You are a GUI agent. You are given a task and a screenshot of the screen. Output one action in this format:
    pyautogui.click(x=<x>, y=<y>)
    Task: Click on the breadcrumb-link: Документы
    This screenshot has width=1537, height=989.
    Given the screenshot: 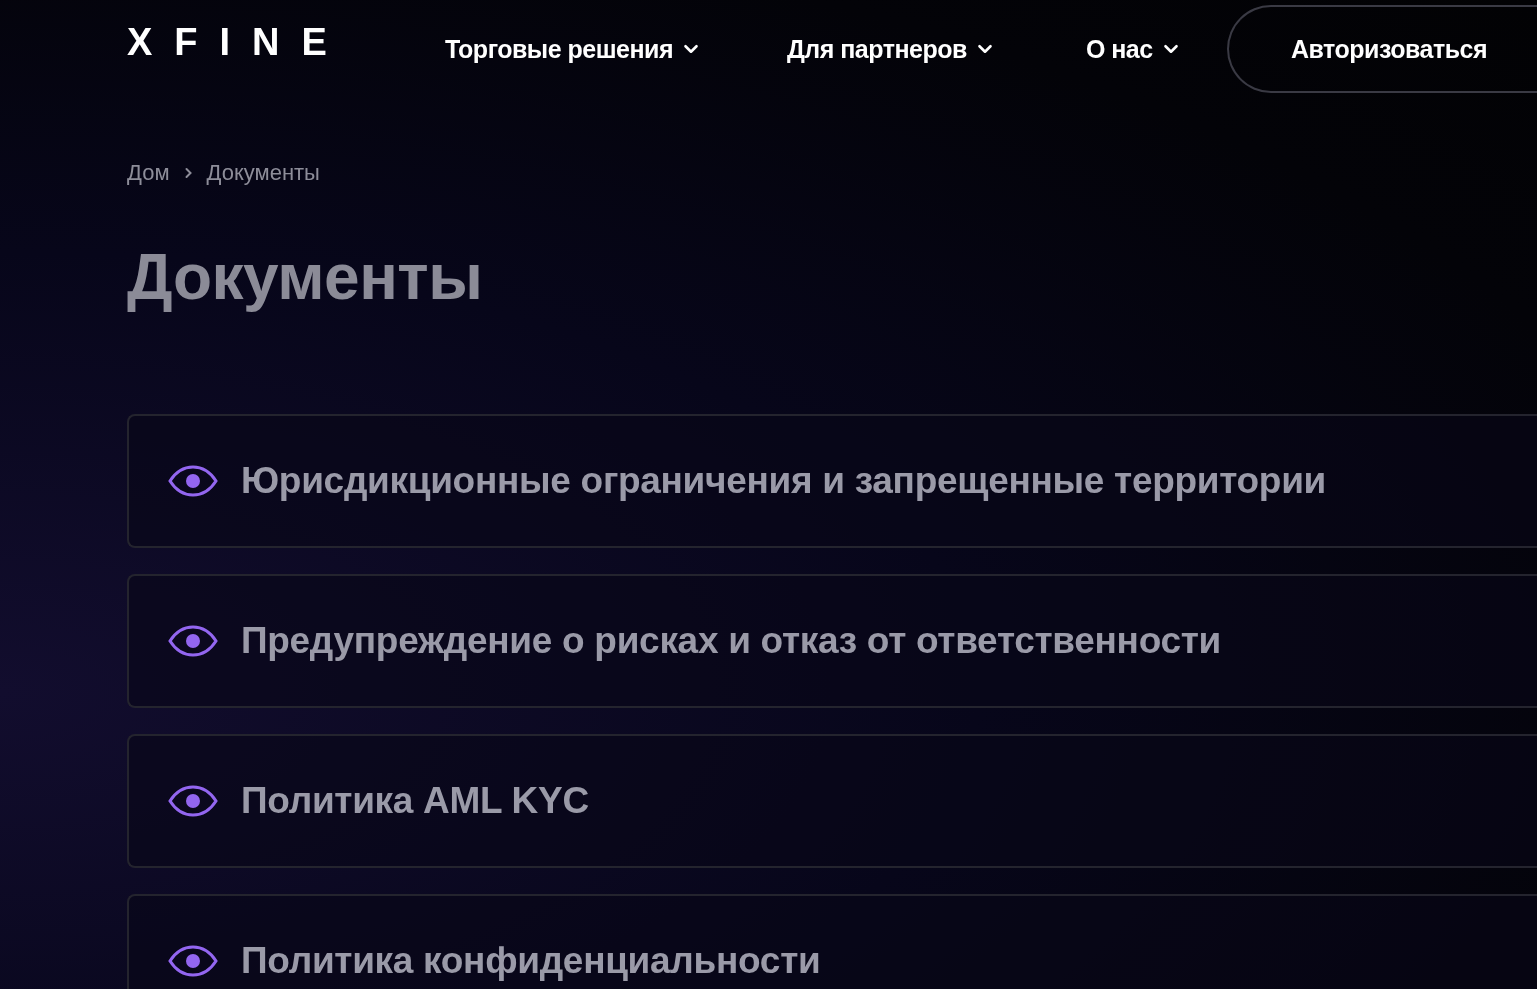 What is the action you would take?
    pyautogui.click(x=263, y=173)
    